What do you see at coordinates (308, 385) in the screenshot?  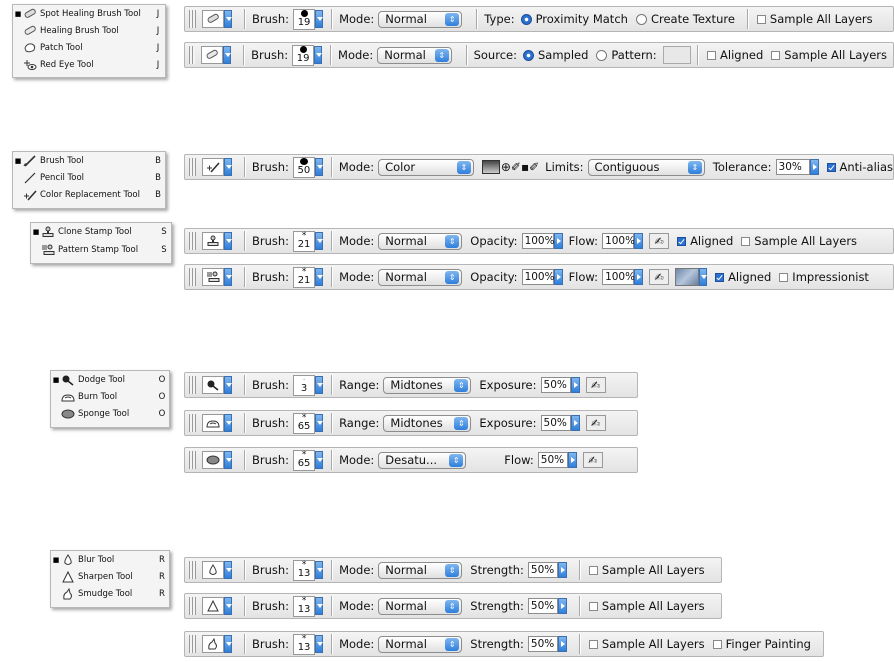 I see `brush-picker: · 3` at bounding box center [308, 385].